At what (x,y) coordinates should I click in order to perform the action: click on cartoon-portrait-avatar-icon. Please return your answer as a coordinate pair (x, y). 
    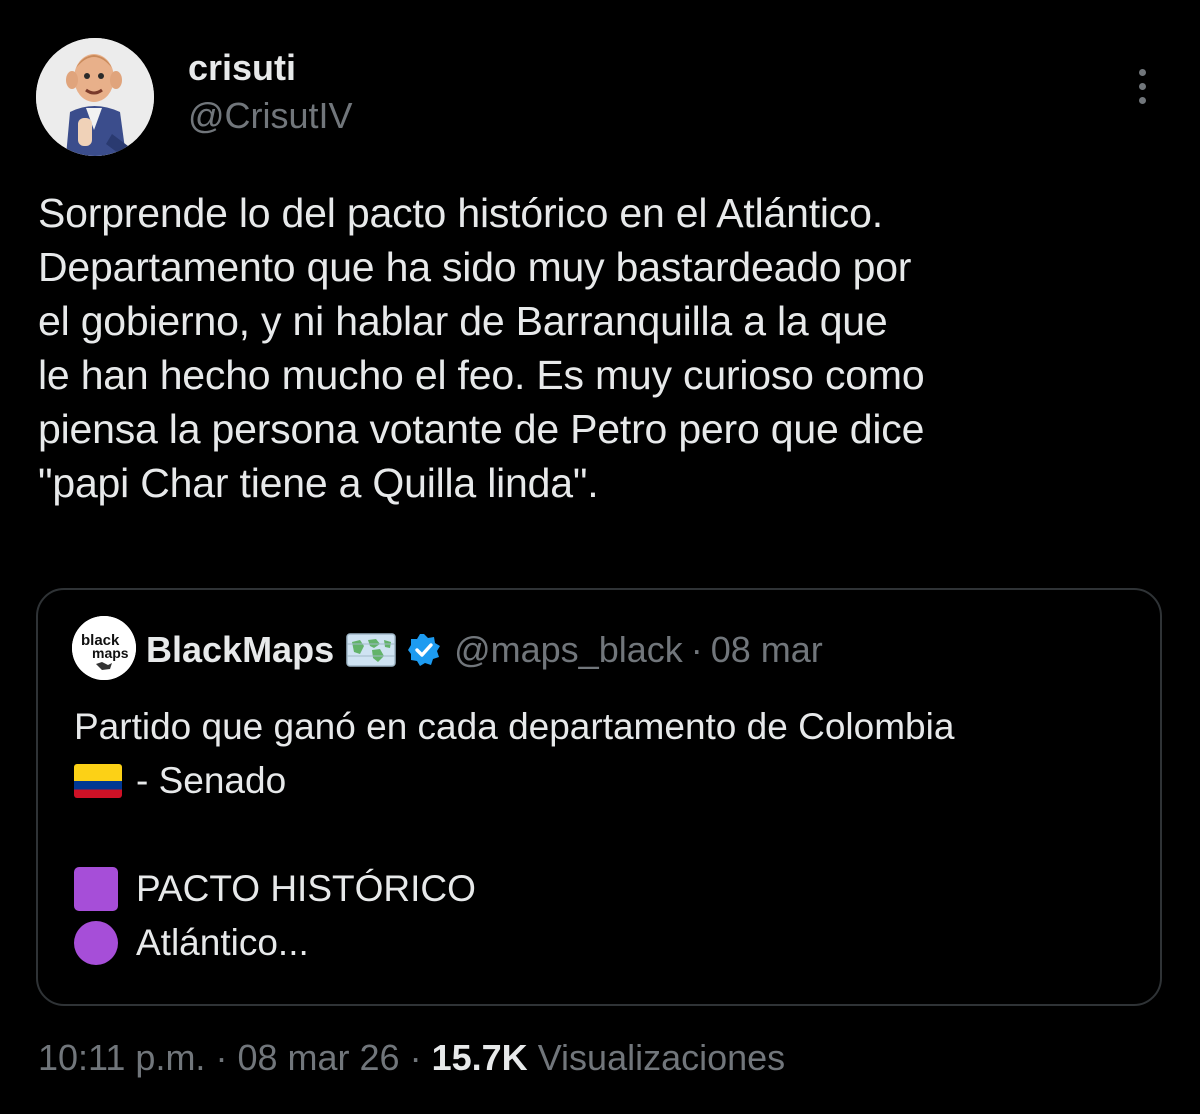
    Looking at the image, I should click on (95, 97).